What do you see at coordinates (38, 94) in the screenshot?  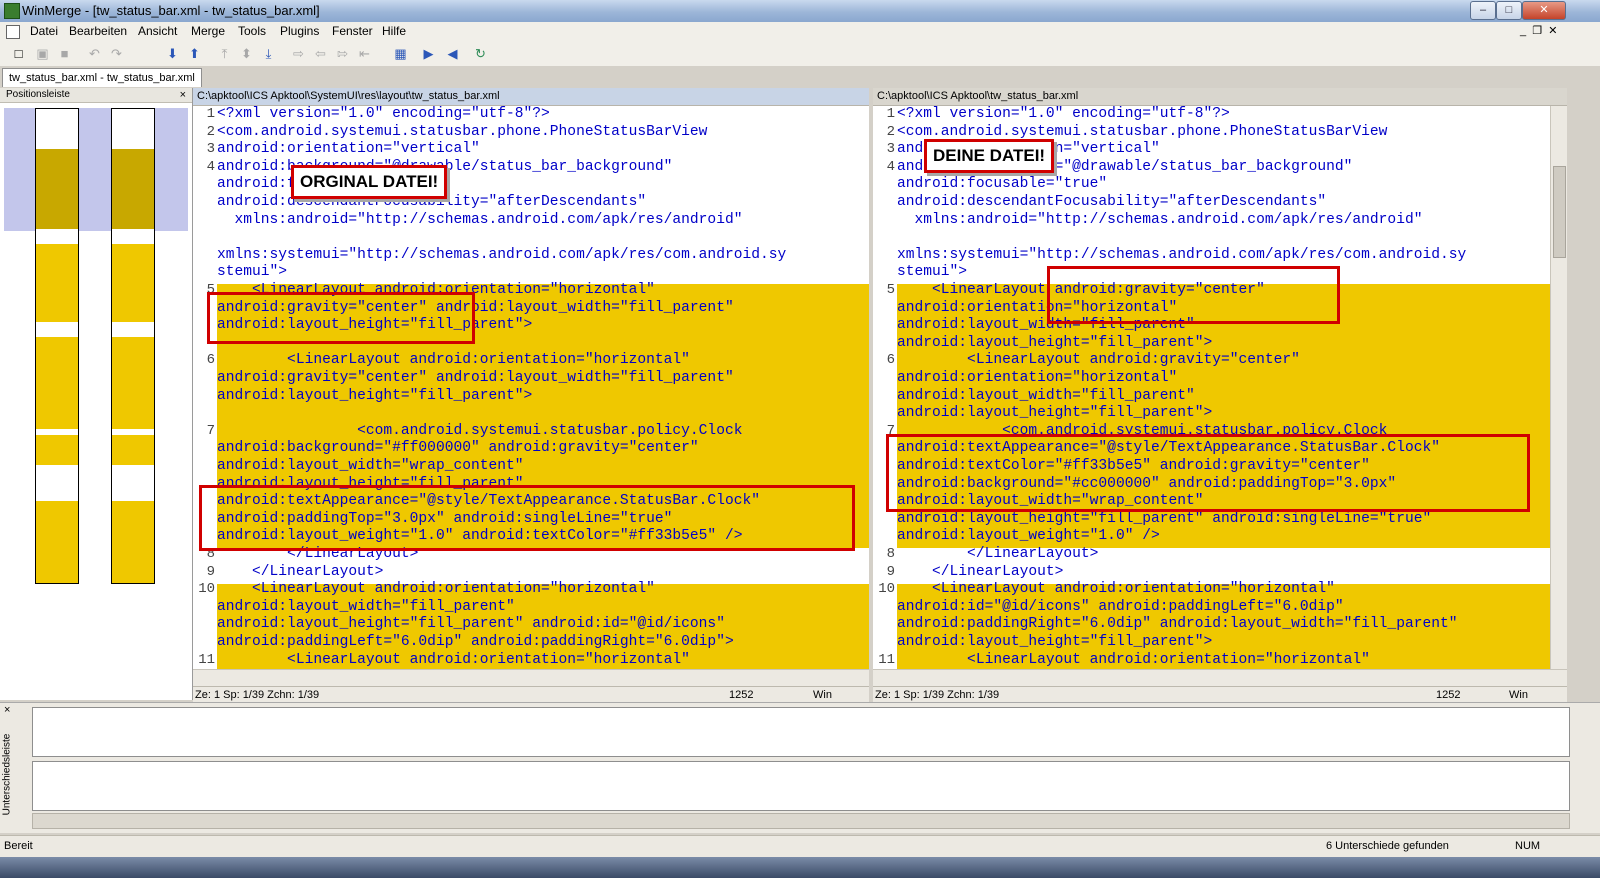 I see `location-pane-title: Positionsleiste` at bounding box center [38, 94].